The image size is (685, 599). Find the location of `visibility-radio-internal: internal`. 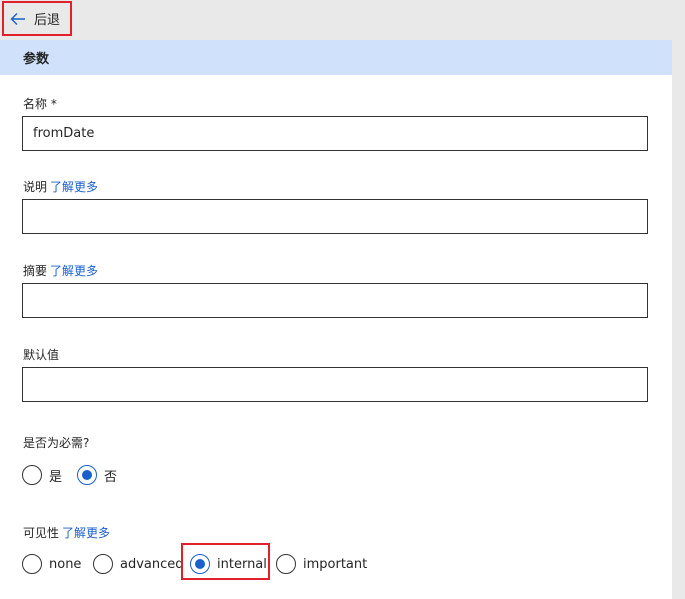

visibility-radio-internal: internal is located at coordinates (228, 564).